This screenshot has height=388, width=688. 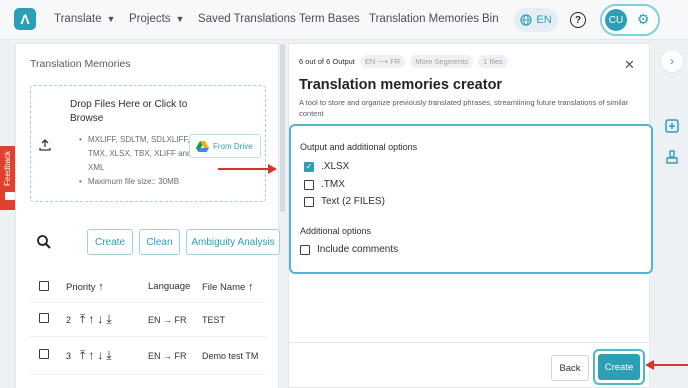 What do you see at coordinates (643, 19) in the screenshot?
I see `gear-icon: ⚙` at bounding box center [643, 19].